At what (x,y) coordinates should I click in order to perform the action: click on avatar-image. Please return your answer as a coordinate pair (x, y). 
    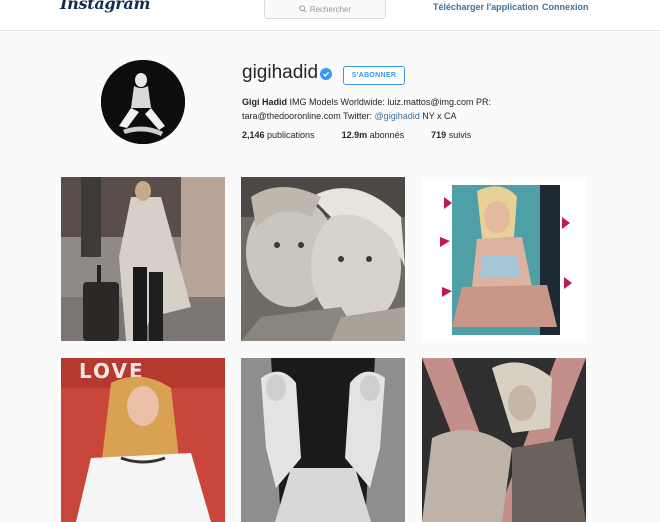
    Looking at the image, I should click on (143, 102).